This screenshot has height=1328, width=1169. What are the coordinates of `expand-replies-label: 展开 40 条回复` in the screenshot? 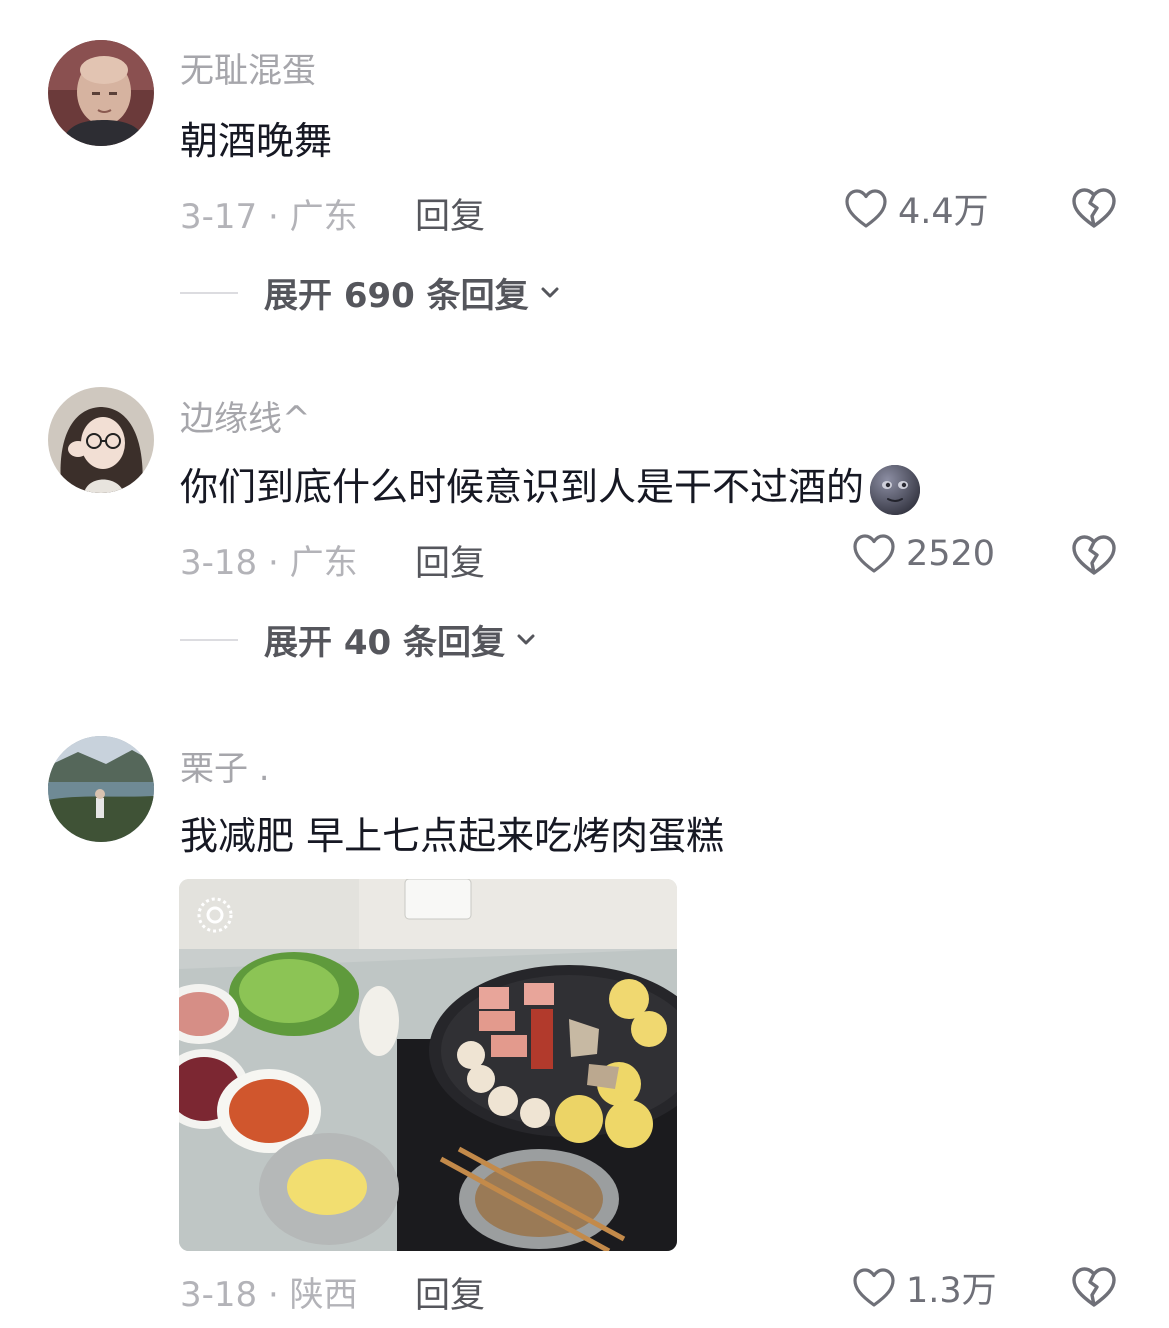 It's located at (384, 643).